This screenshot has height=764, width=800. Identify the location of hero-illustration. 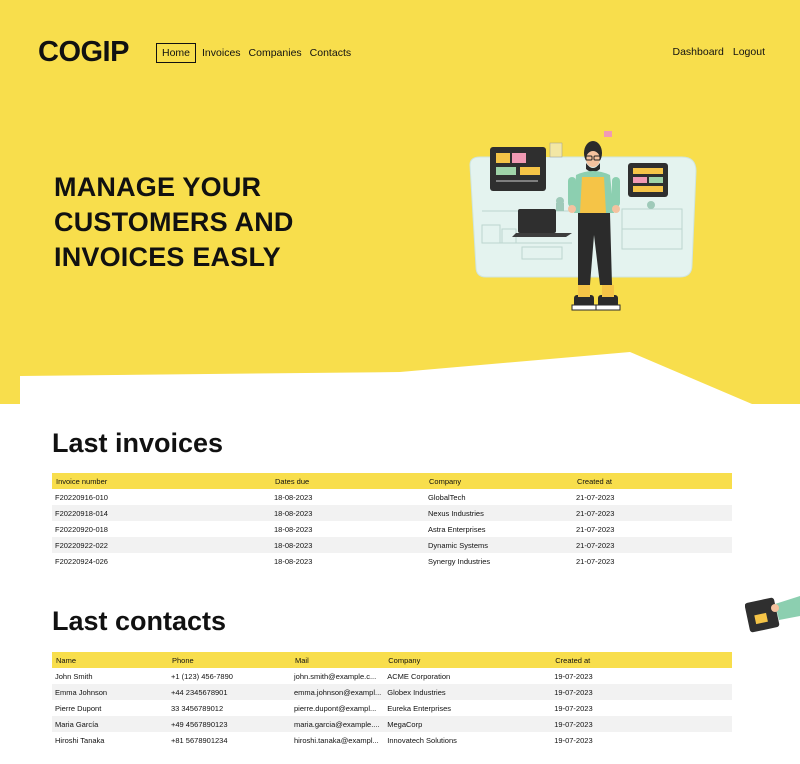
(583, 221).